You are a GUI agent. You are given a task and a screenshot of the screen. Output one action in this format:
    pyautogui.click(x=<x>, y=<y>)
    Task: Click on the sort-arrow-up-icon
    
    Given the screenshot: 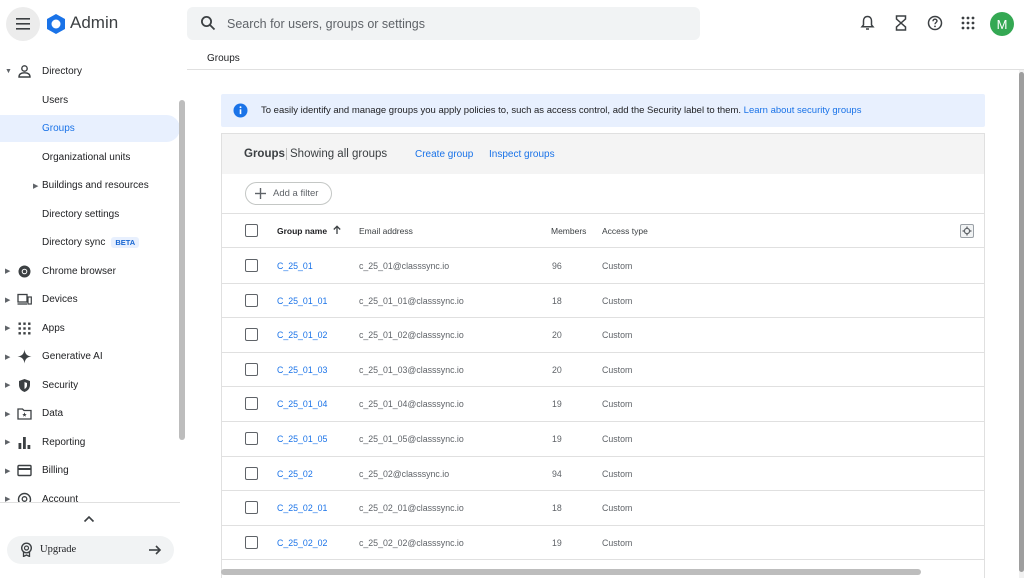 What is the action you would take?
    pyautogui.click(x=337, y=230)
    